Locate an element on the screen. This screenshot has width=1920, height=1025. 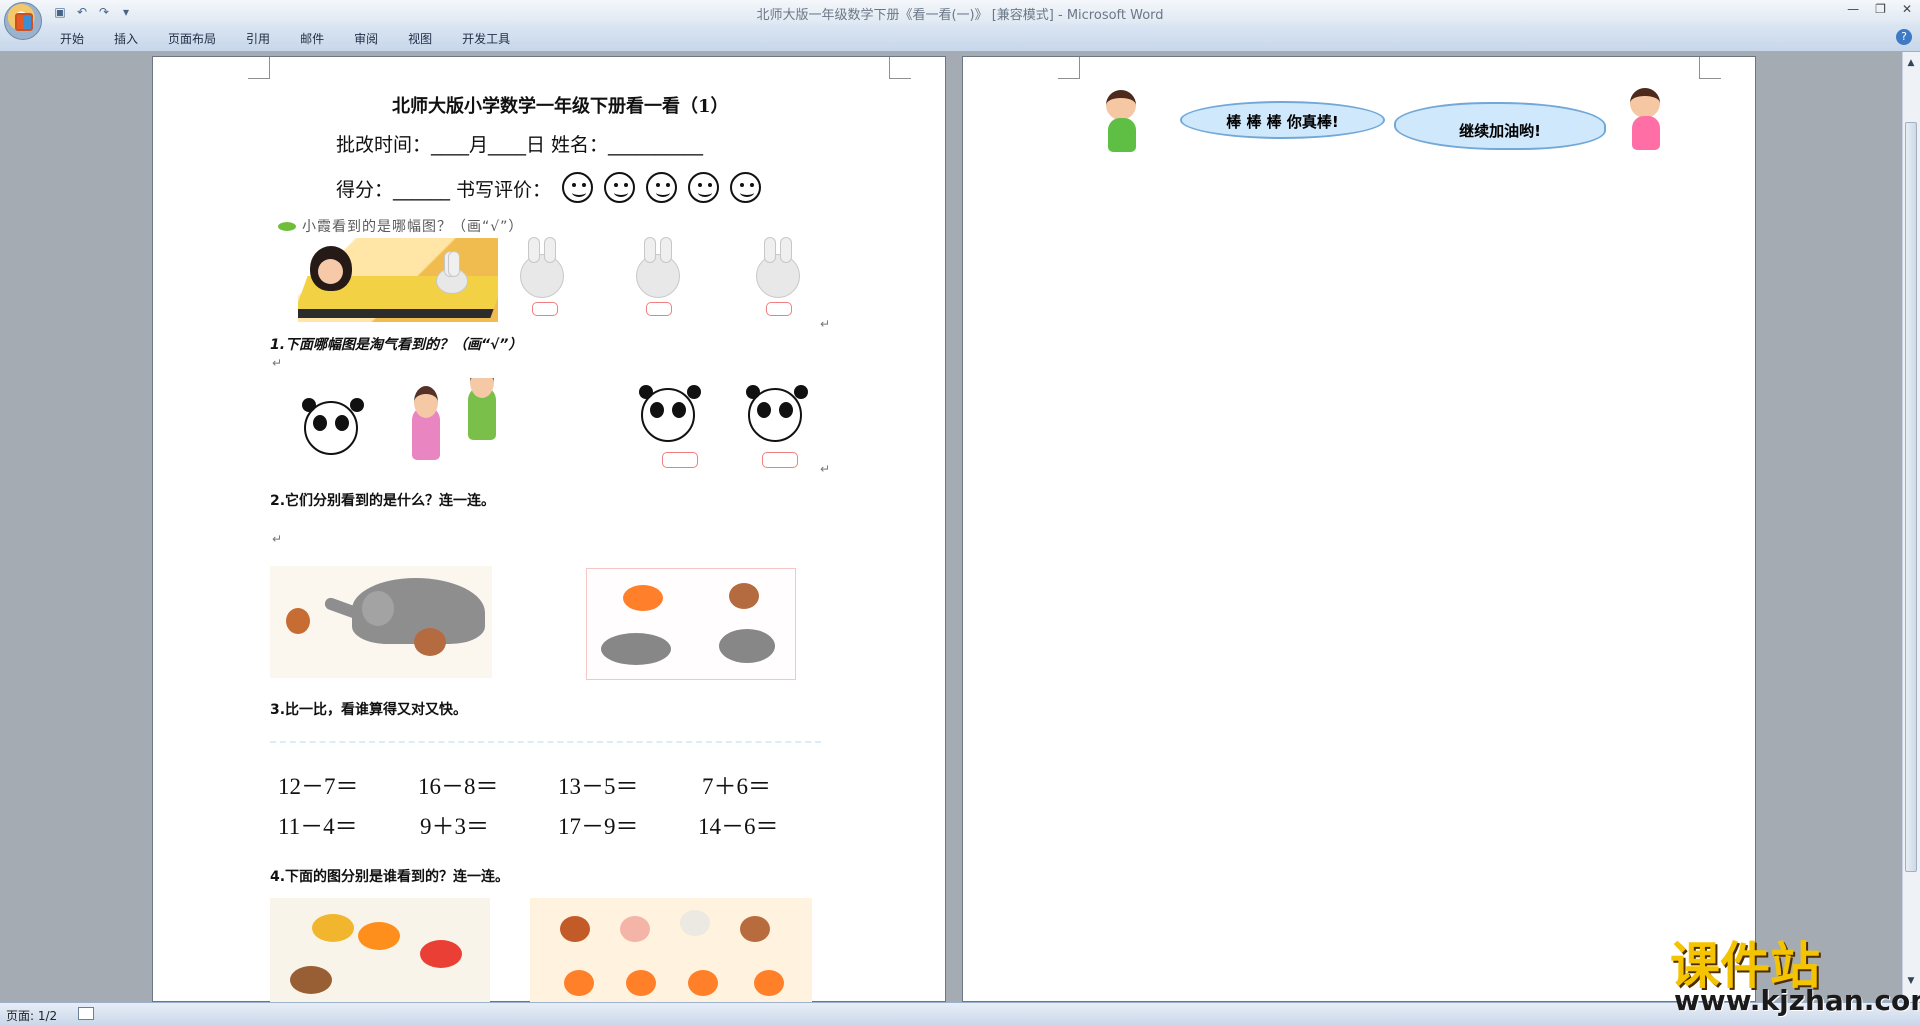
correction-info-line: 批改时间：____月____日 姓名：__________ is located at coordinates (519, 143).